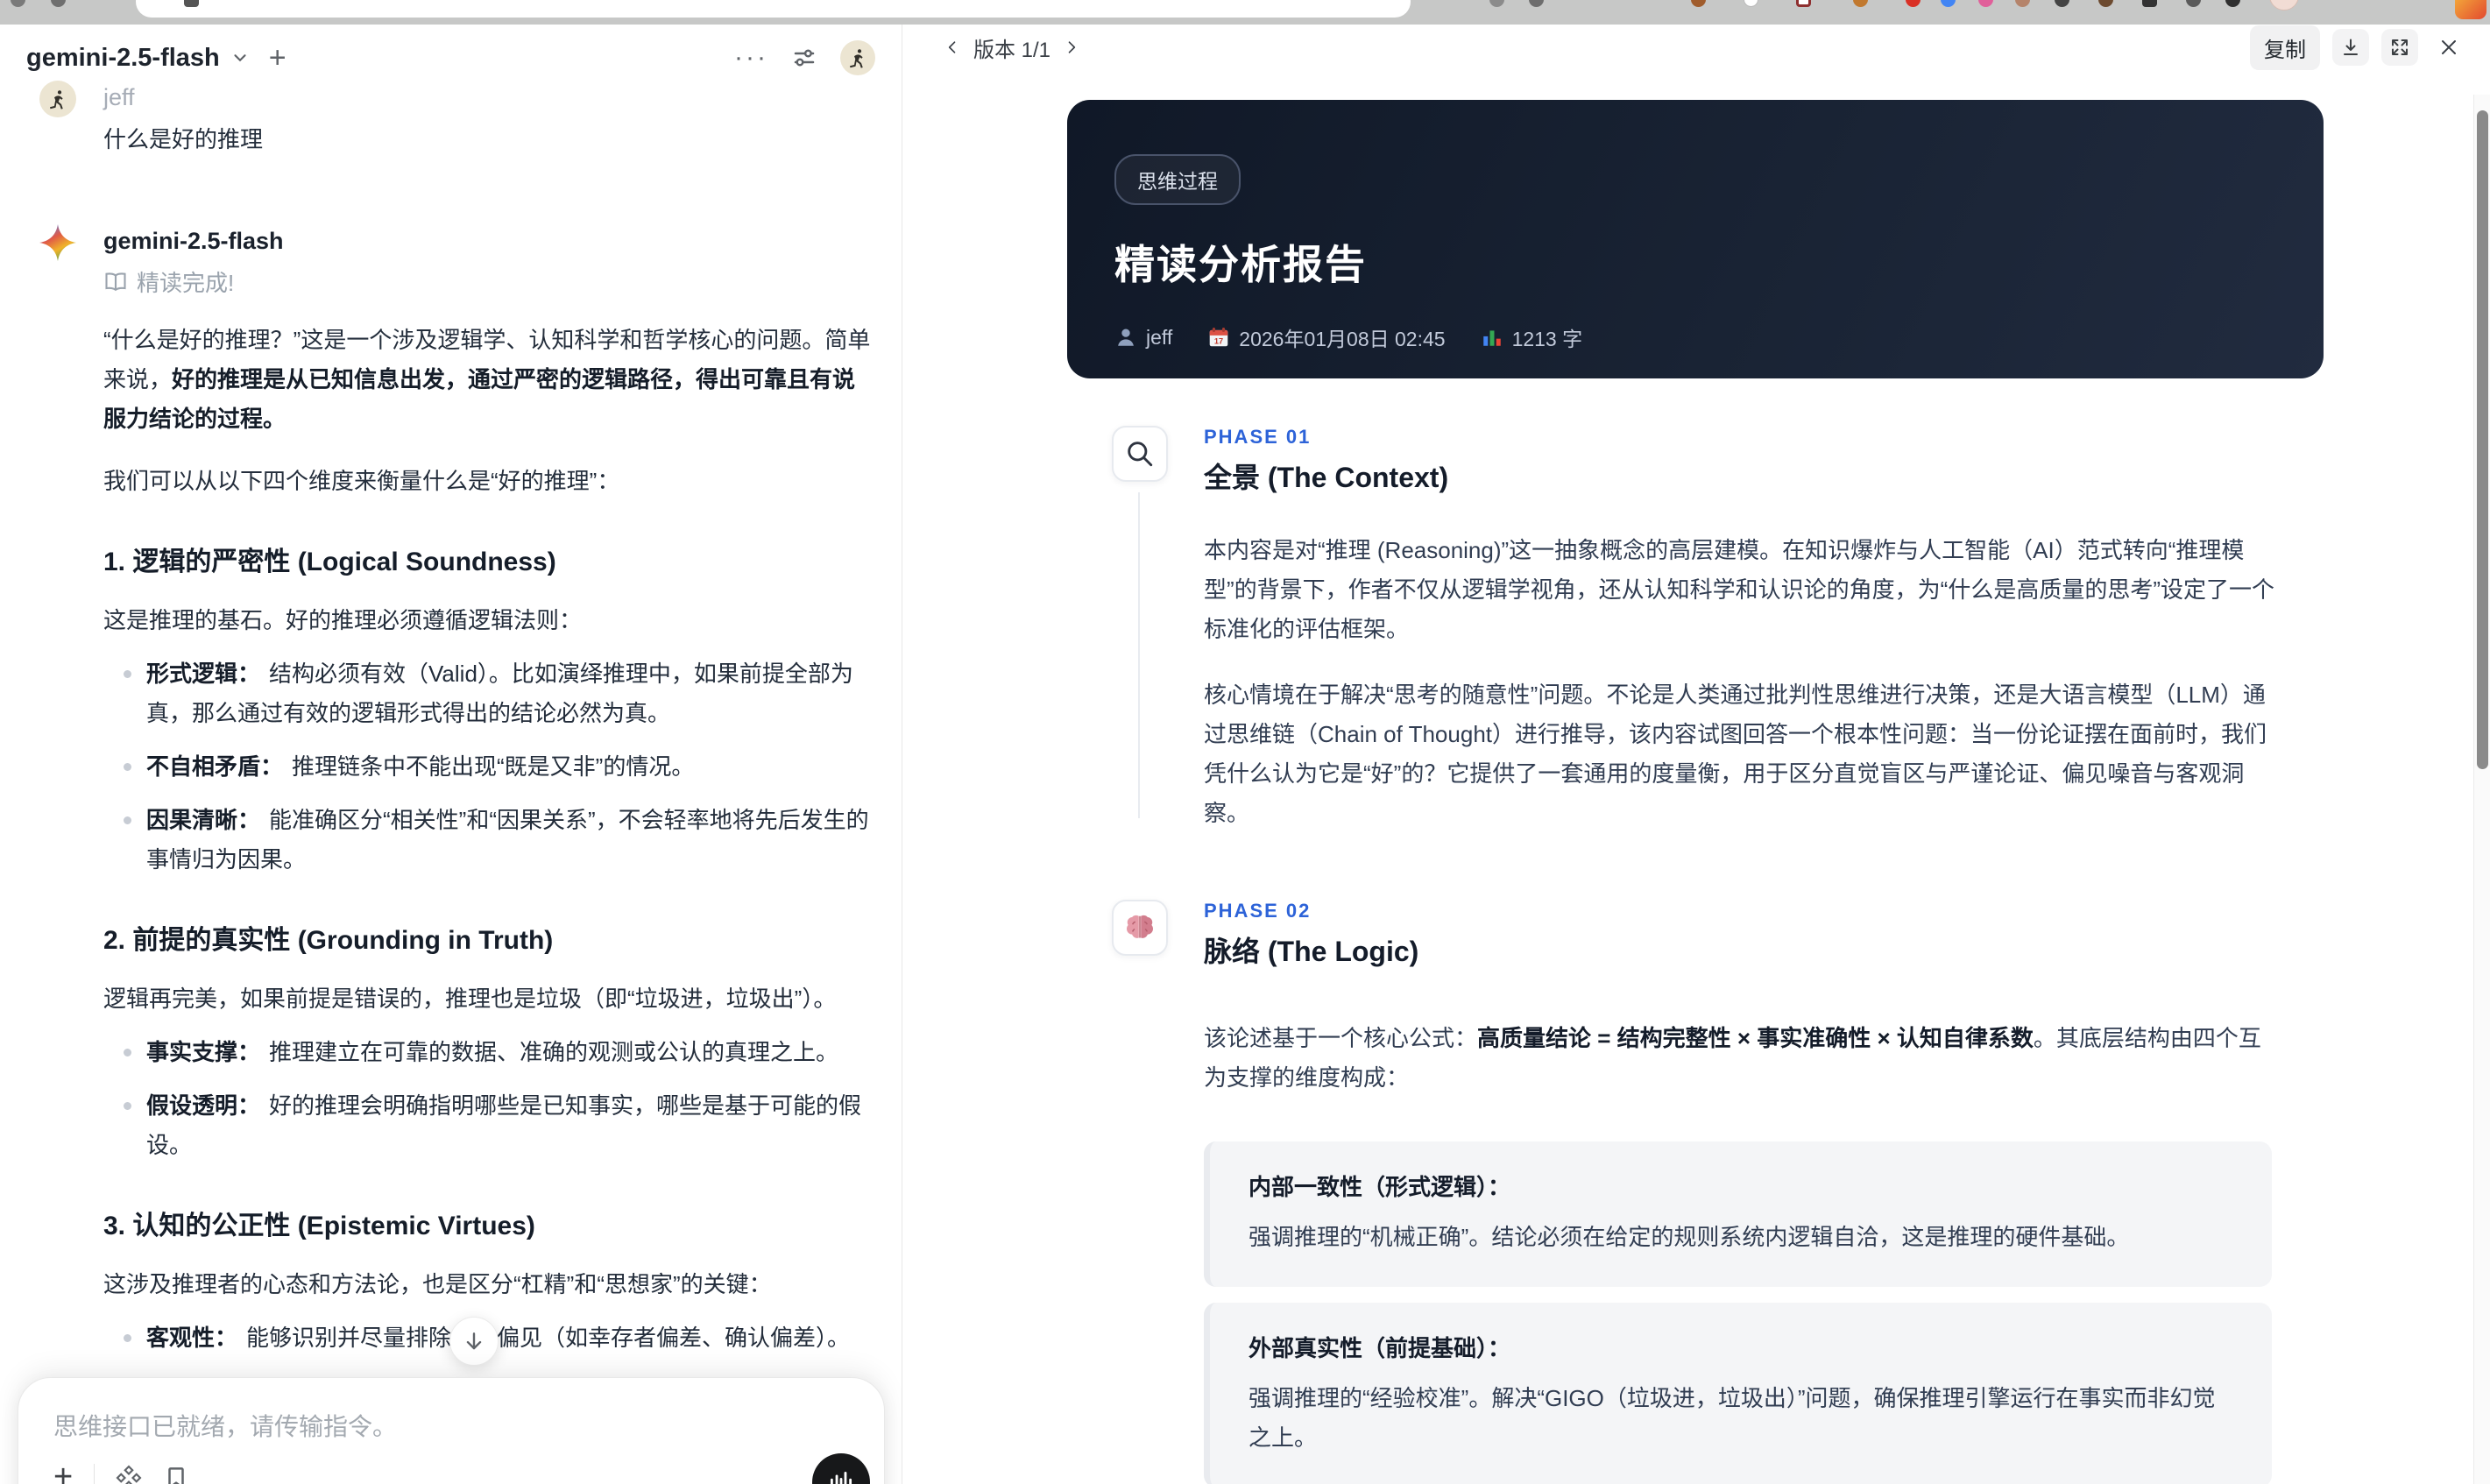  I want to click on profile-avatar, so click(2284, 6).